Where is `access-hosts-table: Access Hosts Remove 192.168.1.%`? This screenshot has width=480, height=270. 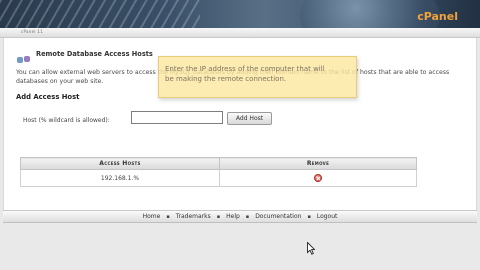
access-hosts-table: Access Hosts Remove 192.168.1.% is located at coordinates (218, 172).